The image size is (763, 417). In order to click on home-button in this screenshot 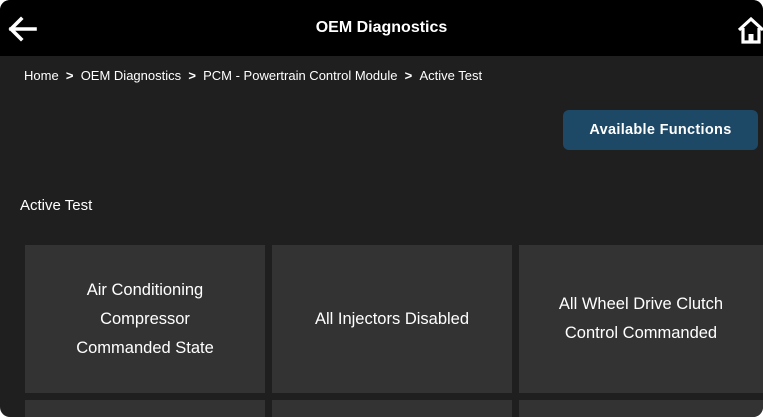, I will do `click(749, 30)`.